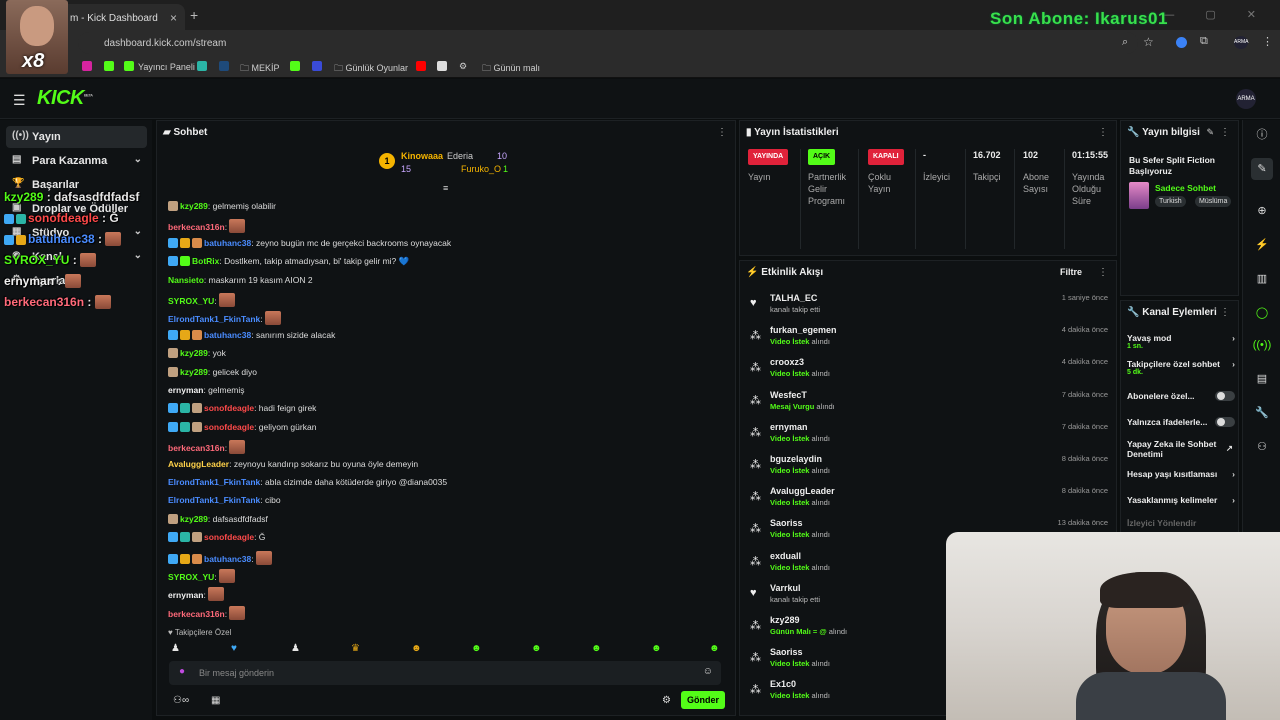  What do you see at coordinates (1180, 449) in the screenshot?
I see `ai-moderation-action: Yapay Zeka ile Sohbet Denetimi ↗` at bounding box center [1180, 449].